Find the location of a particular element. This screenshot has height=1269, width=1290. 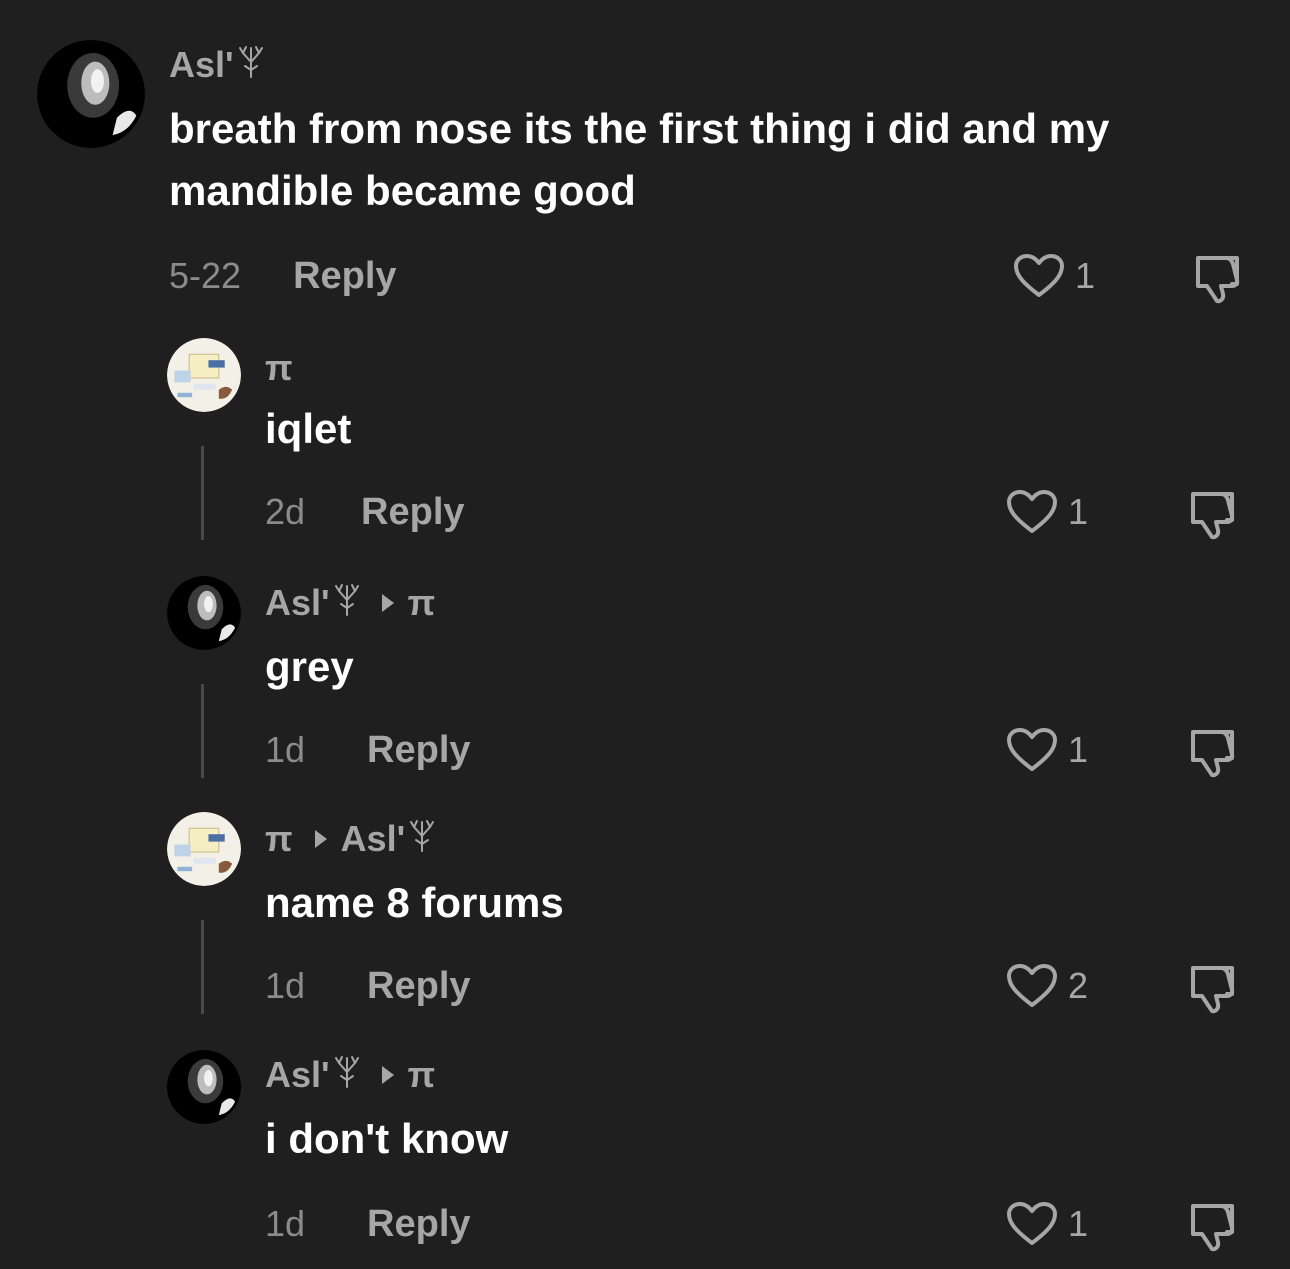

comment-date: 2d is located at coordinates (285, 511).